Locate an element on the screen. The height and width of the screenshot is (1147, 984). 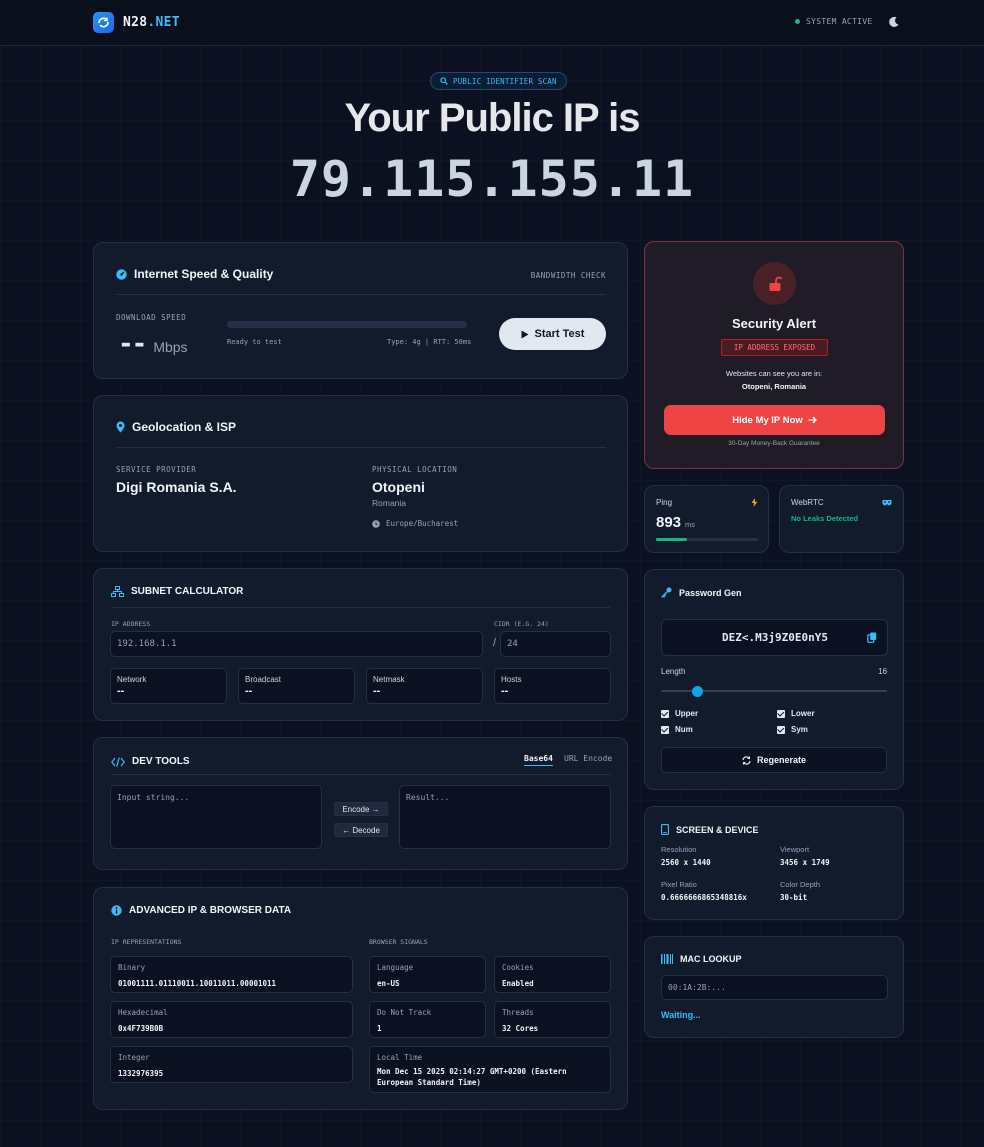
password-output: DEZ<.M3j9Z0E0nY5 is located at coordinates (774, 637).